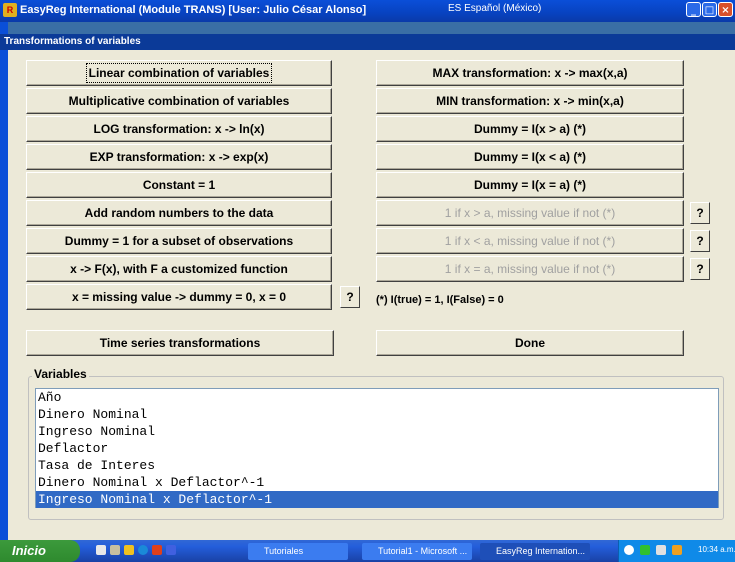 Image resolution: width=735 pixels, height=562 pixels. What do you see at coordinates (530, 343) in the screenshot?
I see `done-button: Done` at bounding box center [530, 343].